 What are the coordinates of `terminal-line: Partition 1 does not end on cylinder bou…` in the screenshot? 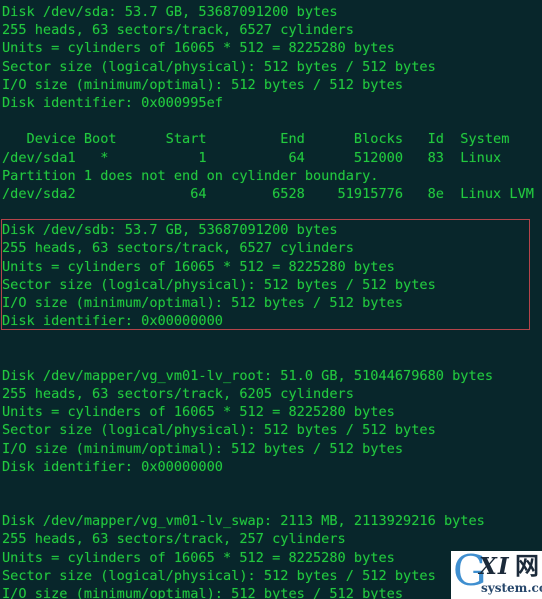 It's located at (190, 175).